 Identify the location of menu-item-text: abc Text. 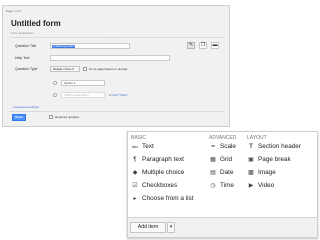
(142, 147).